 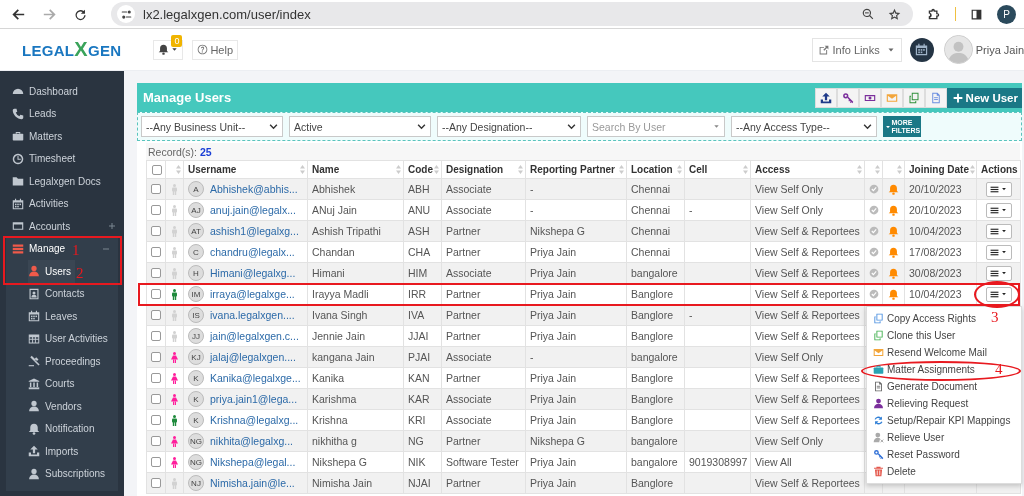 I want to click on select-all-checkbox, so click(x=157, y=169).